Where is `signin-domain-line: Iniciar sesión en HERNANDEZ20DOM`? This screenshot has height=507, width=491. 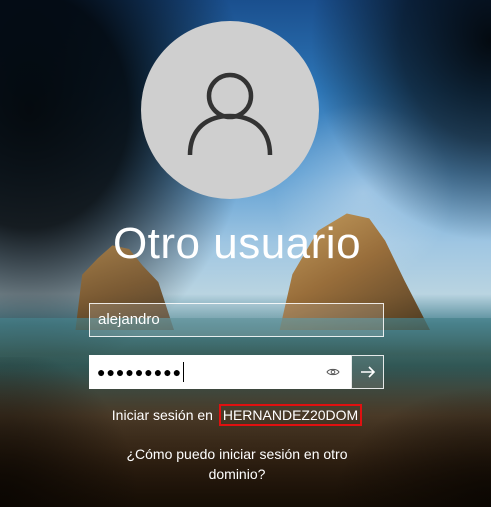 signin-domain-line: Iniciar sesión en HERNANDEZ20DOM is located at coordinates (237, 415).